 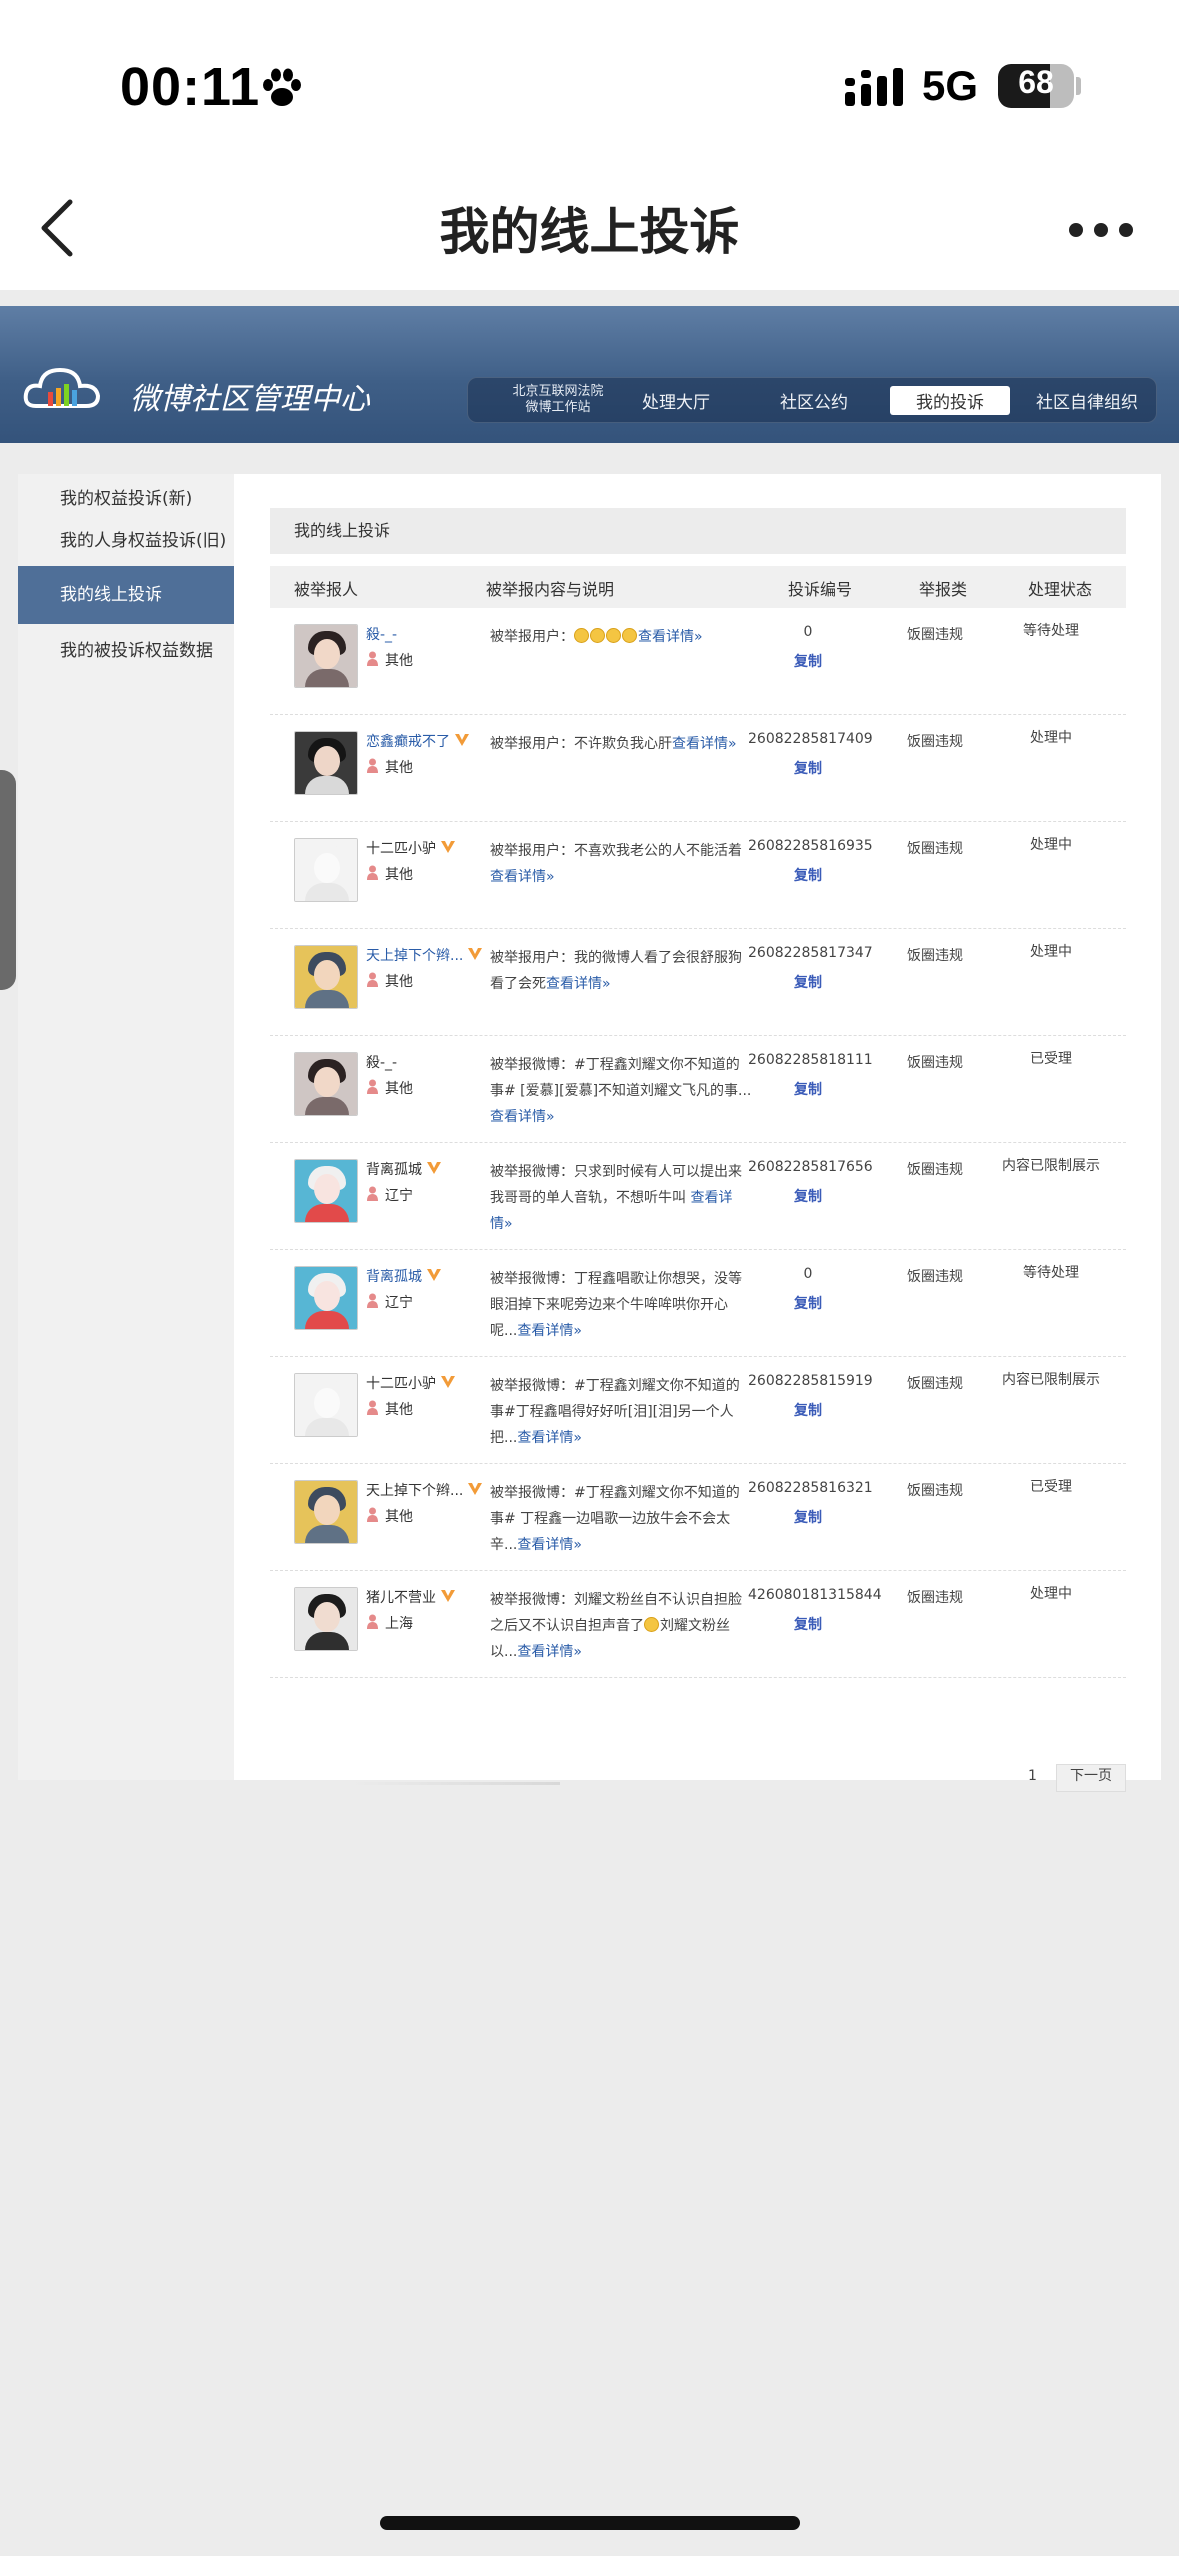 What do you see at coordinates (581, 635) in the screenshot?
I see `emoji-icon` at bounding box center [581, 635].